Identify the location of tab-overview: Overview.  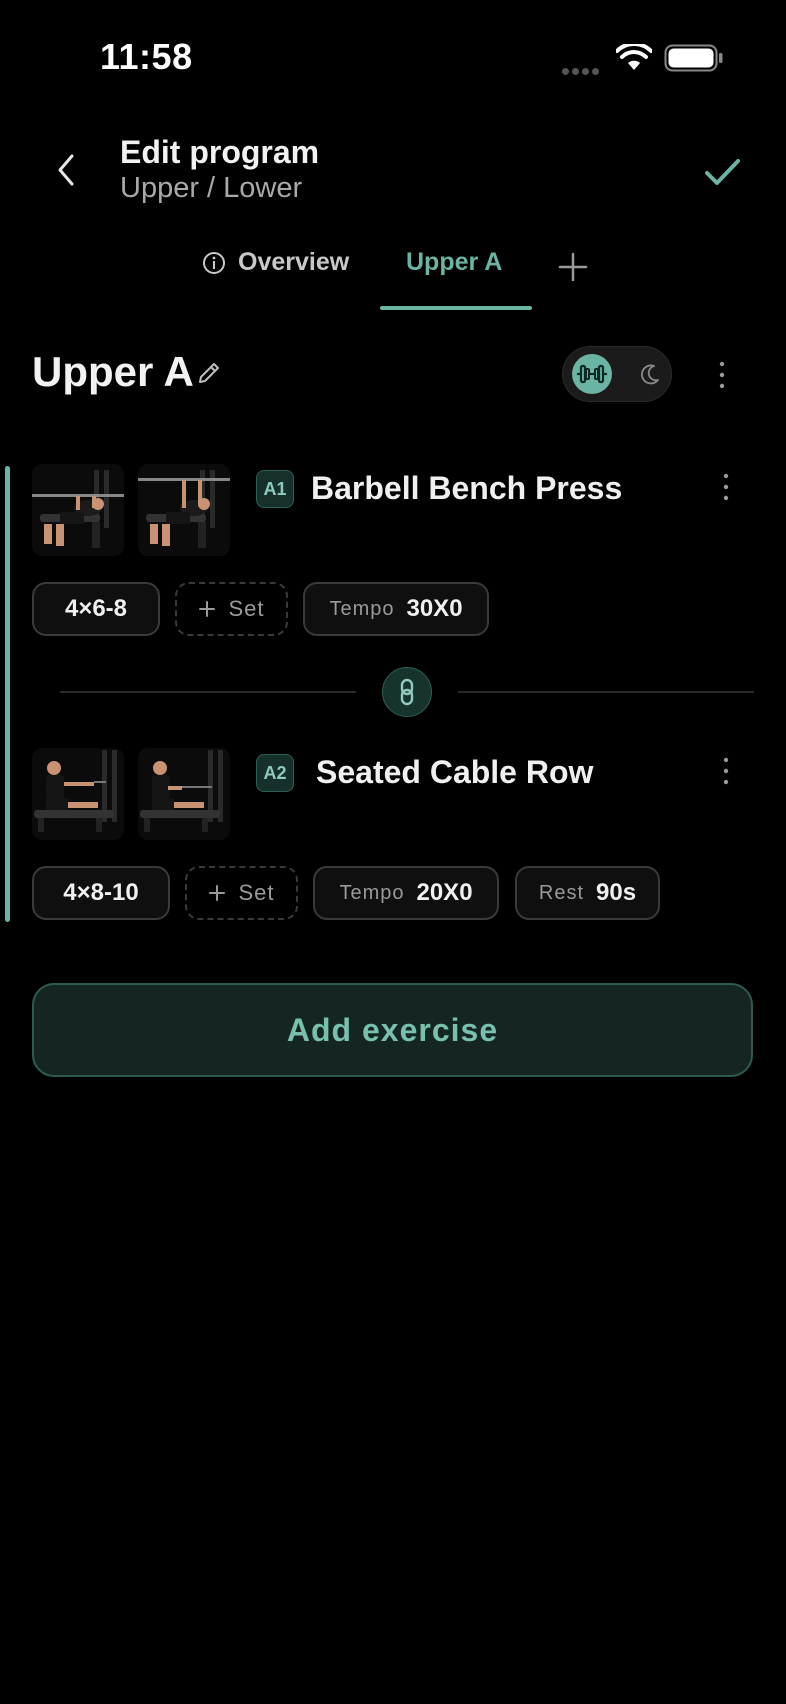
(275, 262).